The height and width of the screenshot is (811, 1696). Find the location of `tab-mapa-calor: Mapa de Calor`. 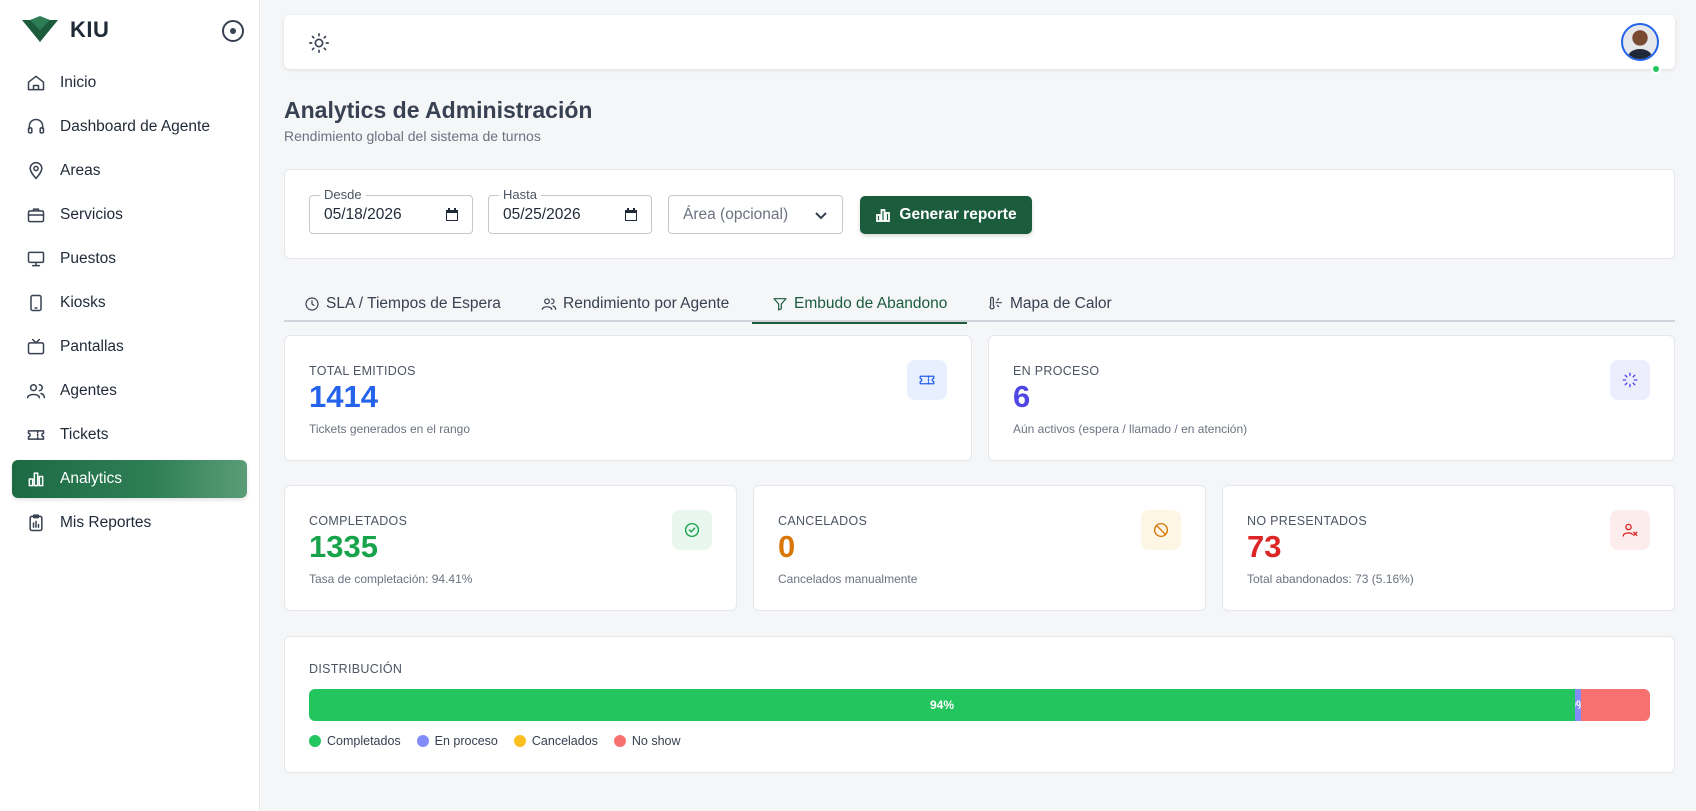

tab-mapa-calor: Mapa de Calor is located at coordinates (1050, 304).